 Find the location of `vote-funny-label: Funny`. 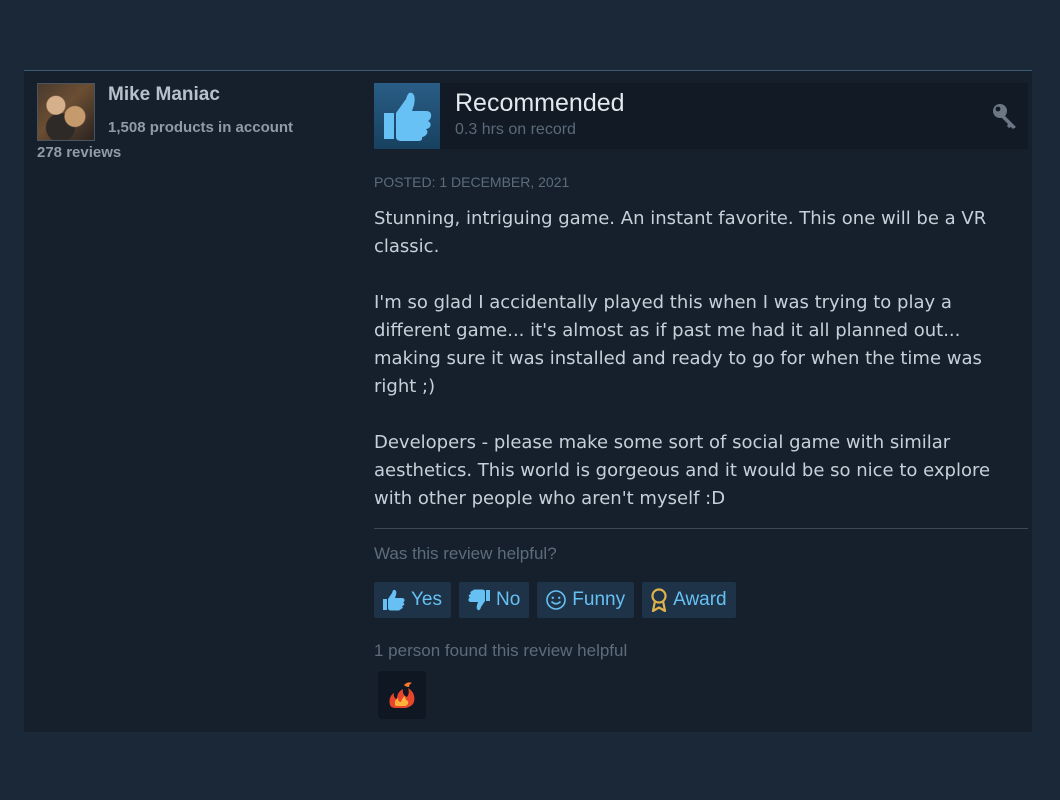

vote-funny-label: Funny is located at coordinates (599, 599).